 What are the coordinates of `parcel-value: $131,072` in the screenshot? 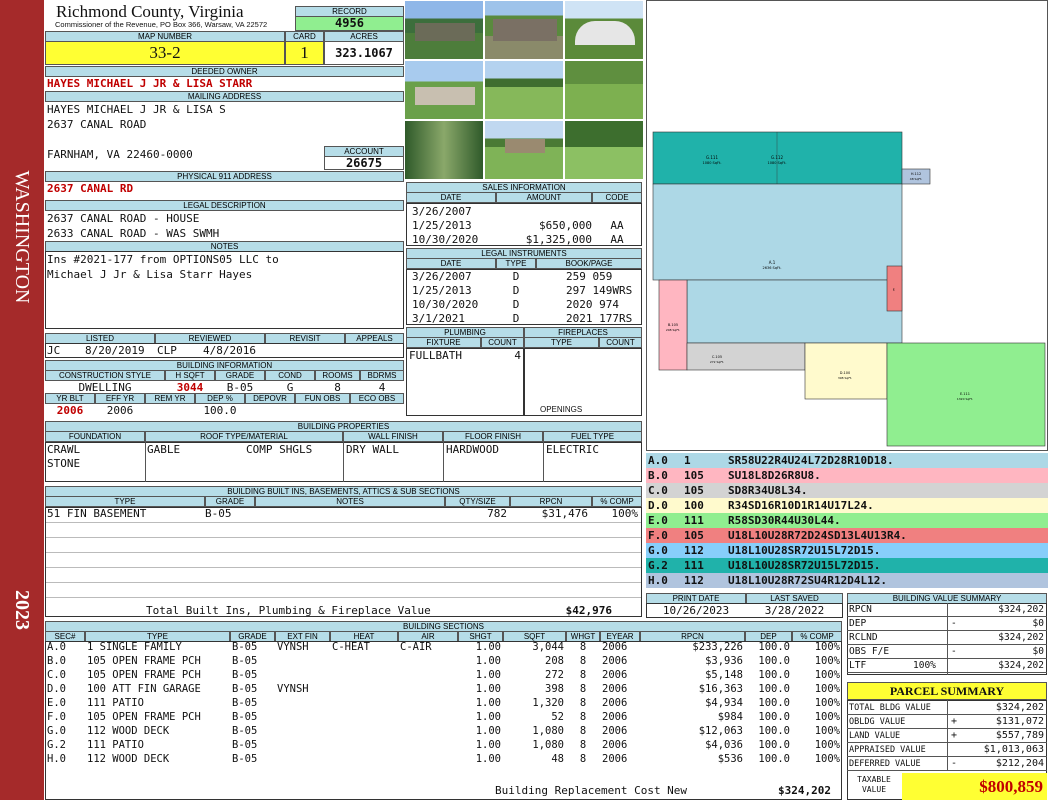 It's located at (1019, 721).